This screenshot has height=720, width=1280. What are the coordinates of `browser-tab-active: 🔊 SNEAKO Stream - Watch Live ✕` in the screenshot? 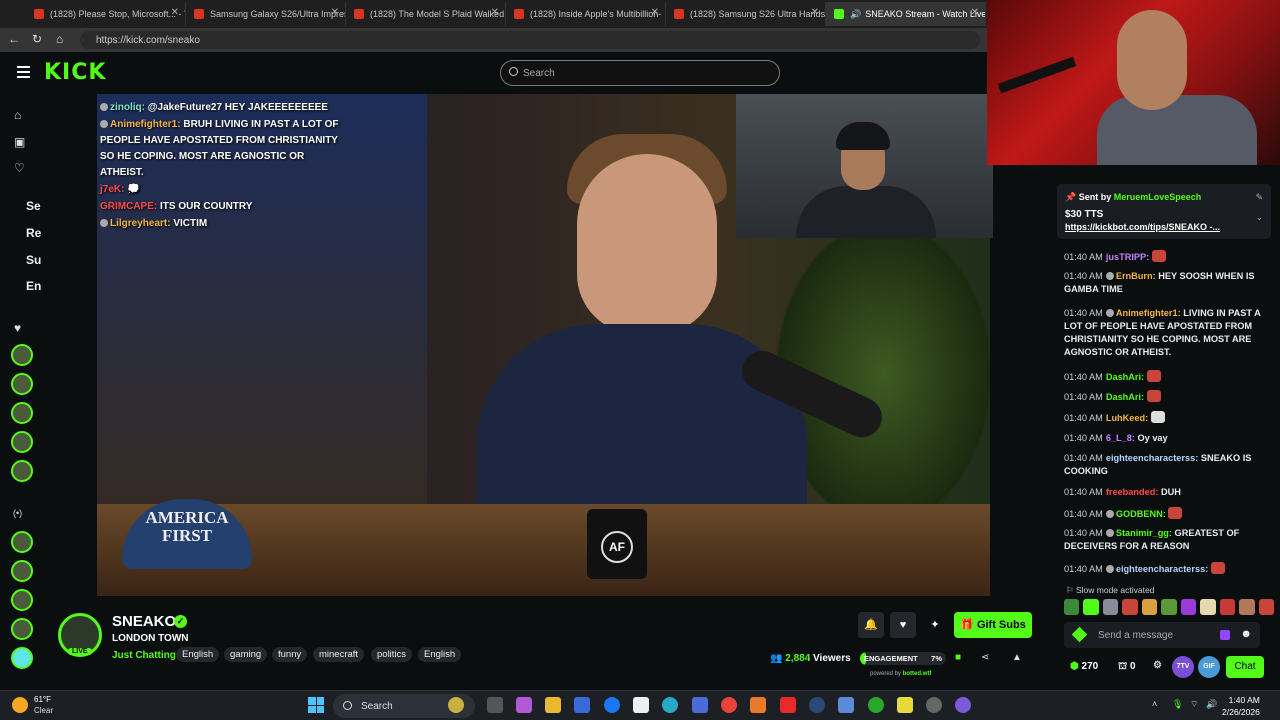 It's located at (906, 14).